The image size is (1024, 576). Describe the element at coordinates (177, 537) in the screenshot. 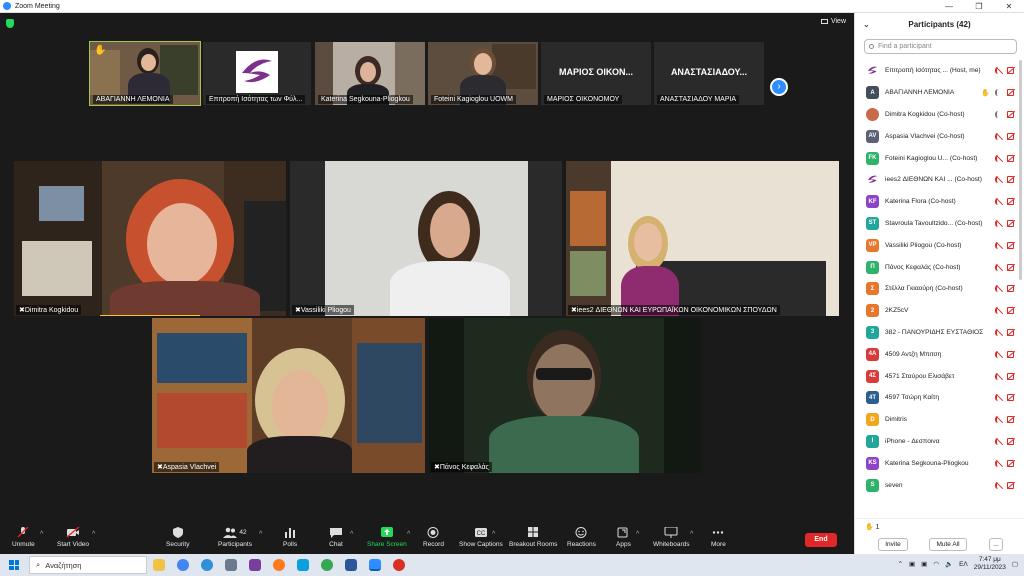

I see `security-button: Security` at that location.